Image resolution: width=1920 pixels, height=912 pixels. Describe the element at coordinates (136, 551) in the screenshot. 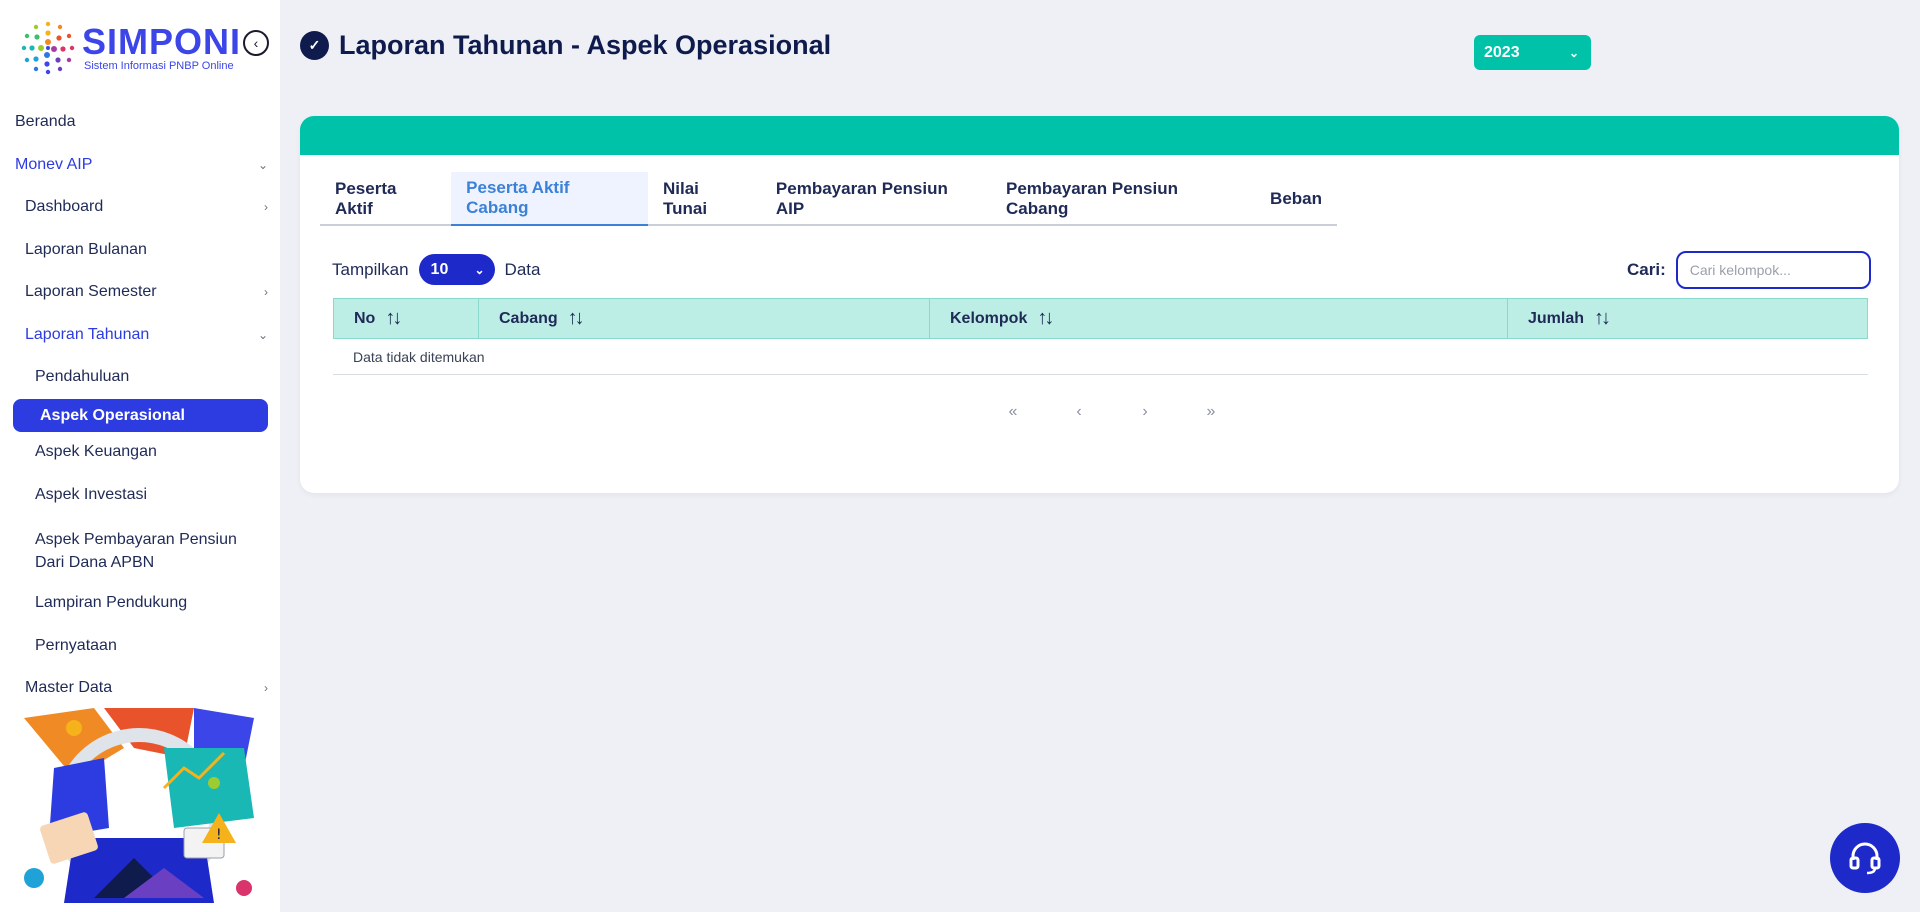

I see `sidebar-item-label: Aspek Pembayaran Pensiun Dari Dana APBN` at that location.